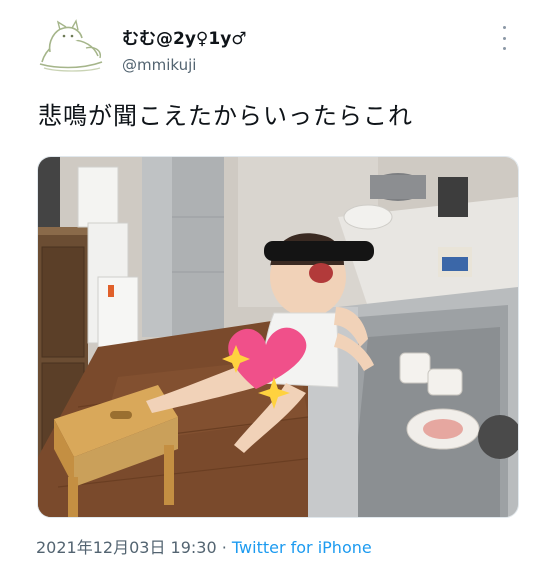 The image size is (540, 568). I want to click on tweet-text: 悲鳴が聞こえたからいったらこれ, so click(225, 116).